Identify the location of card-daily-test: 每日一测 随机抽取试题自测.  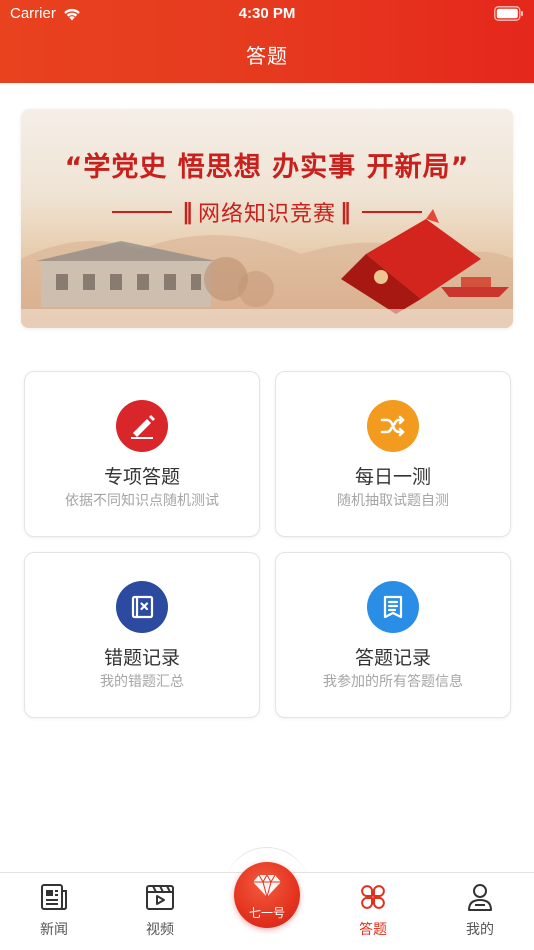
(393, 454).